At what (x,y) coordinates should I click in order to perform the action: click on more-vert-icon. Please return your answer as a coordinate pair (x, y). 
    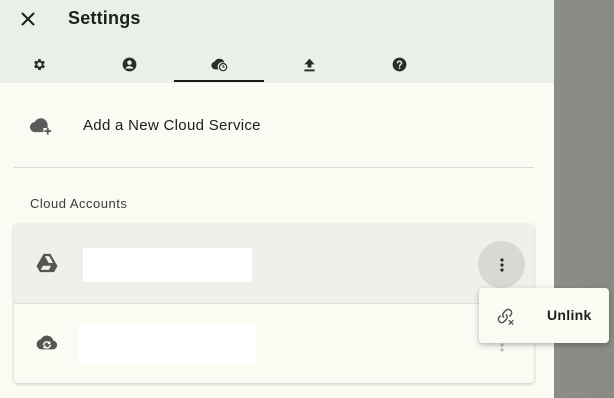
    Looking at the image, I should click on (501, 264).